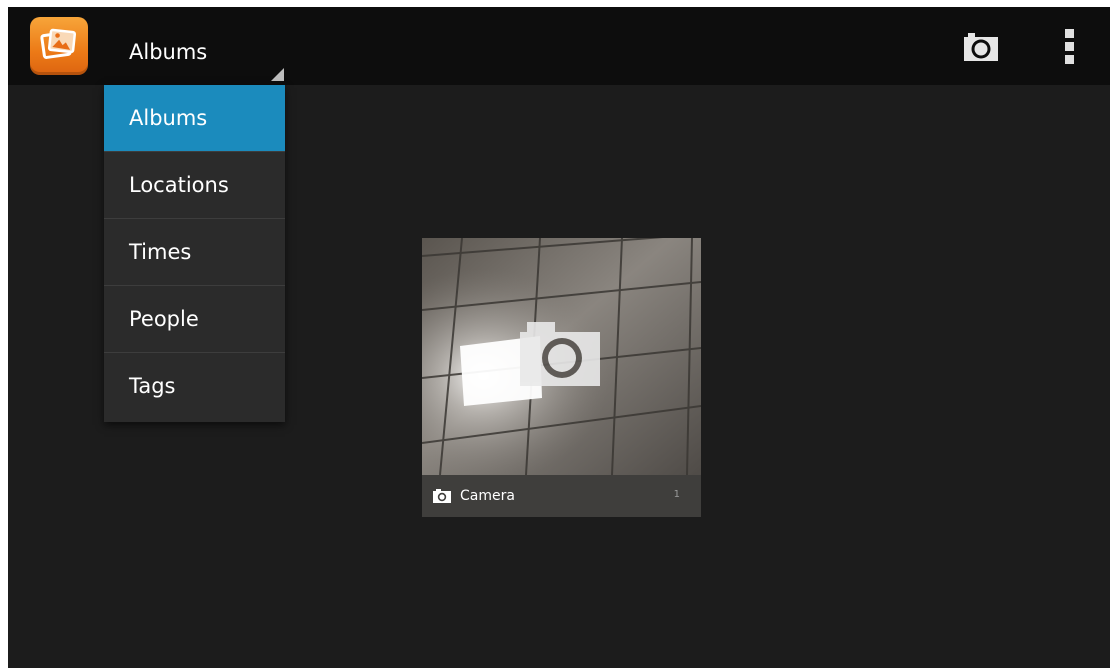 Image resolution: width=1110 pixels, height=668 pixels. I want to click on menu-item-label: Times, so click(160, 252).